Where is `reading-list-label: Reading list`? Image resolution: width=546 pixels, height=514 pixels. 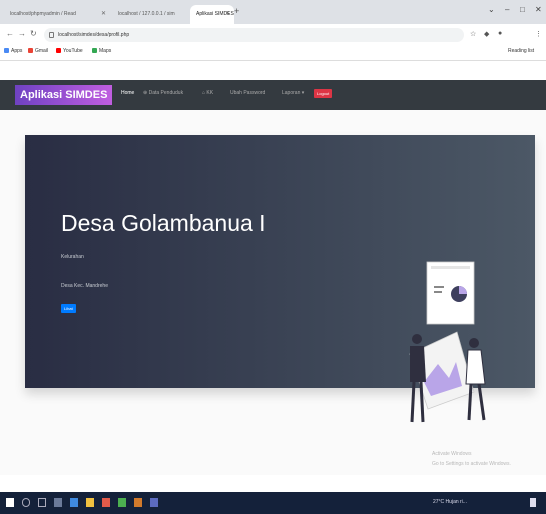
reading-list-label: Reading list is located at coordinates (521, 51).